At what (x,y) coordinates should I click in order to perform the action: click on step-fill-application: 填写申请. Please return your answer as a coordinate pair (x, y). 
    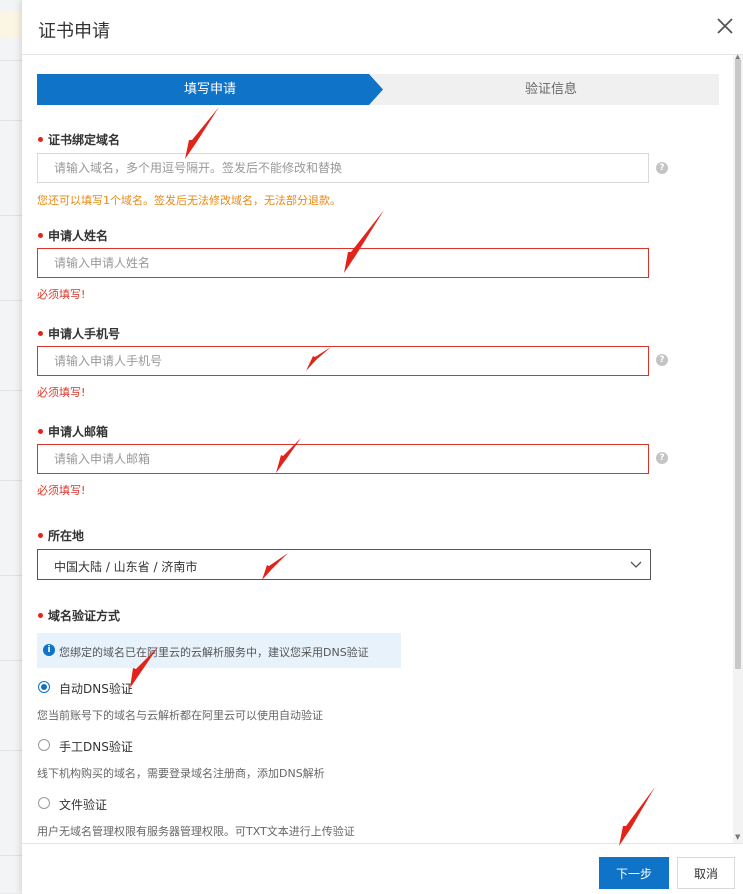
    Looking at the image, I should click on (210, 89).